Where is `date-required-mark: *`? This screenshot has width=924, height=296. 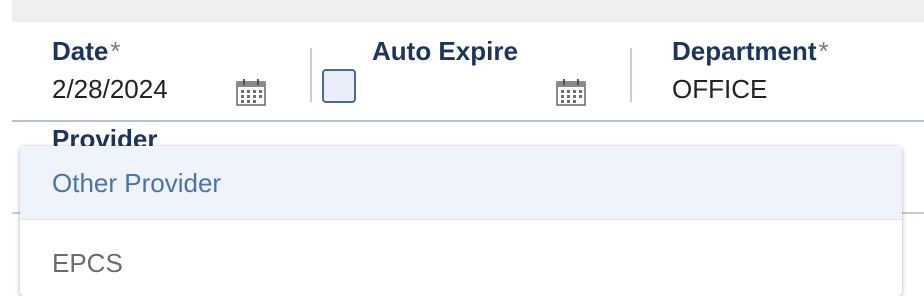
date-required-mark: * is located at coordinates (115, 51).